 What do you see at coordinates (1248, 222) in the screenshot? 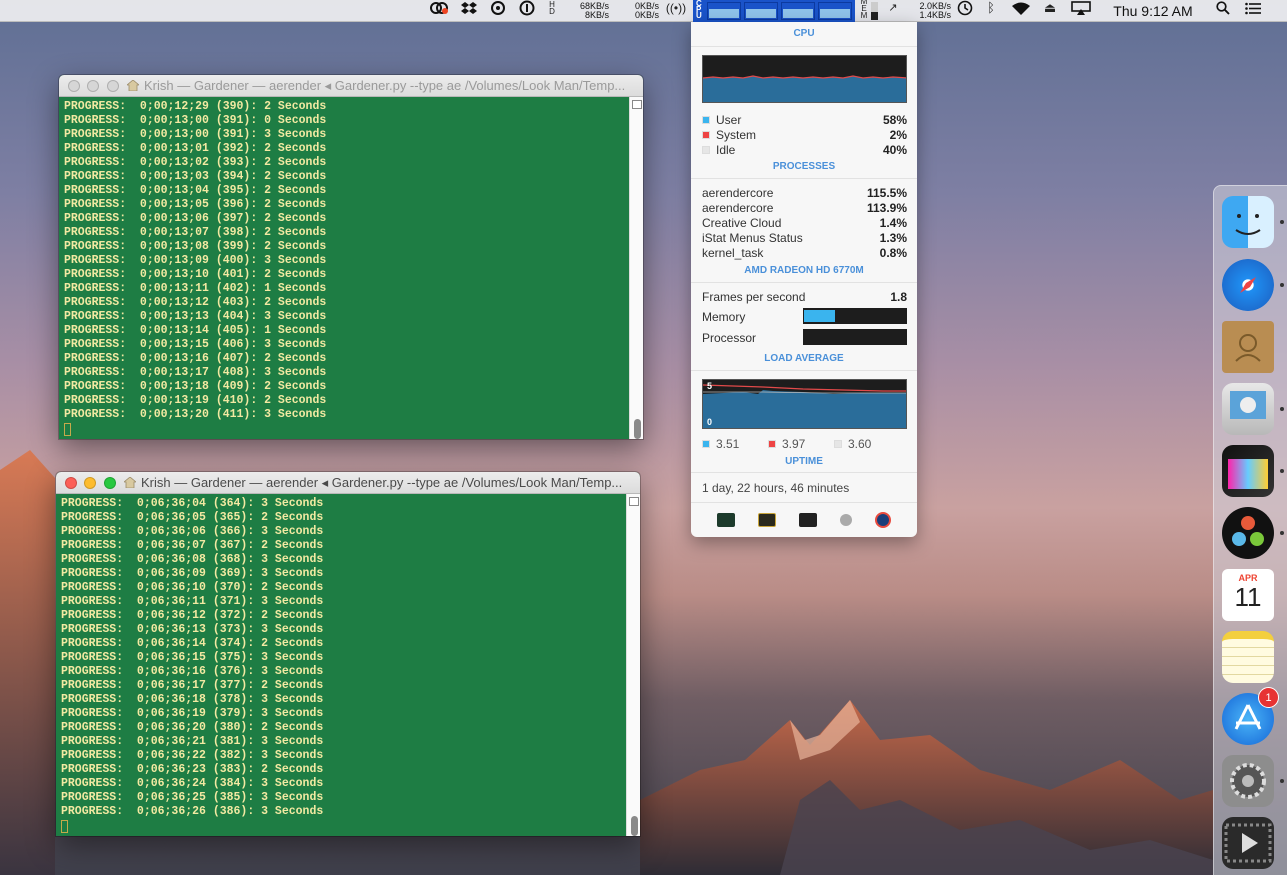
I see `finder-icon` at bounding box center [1248, 222].